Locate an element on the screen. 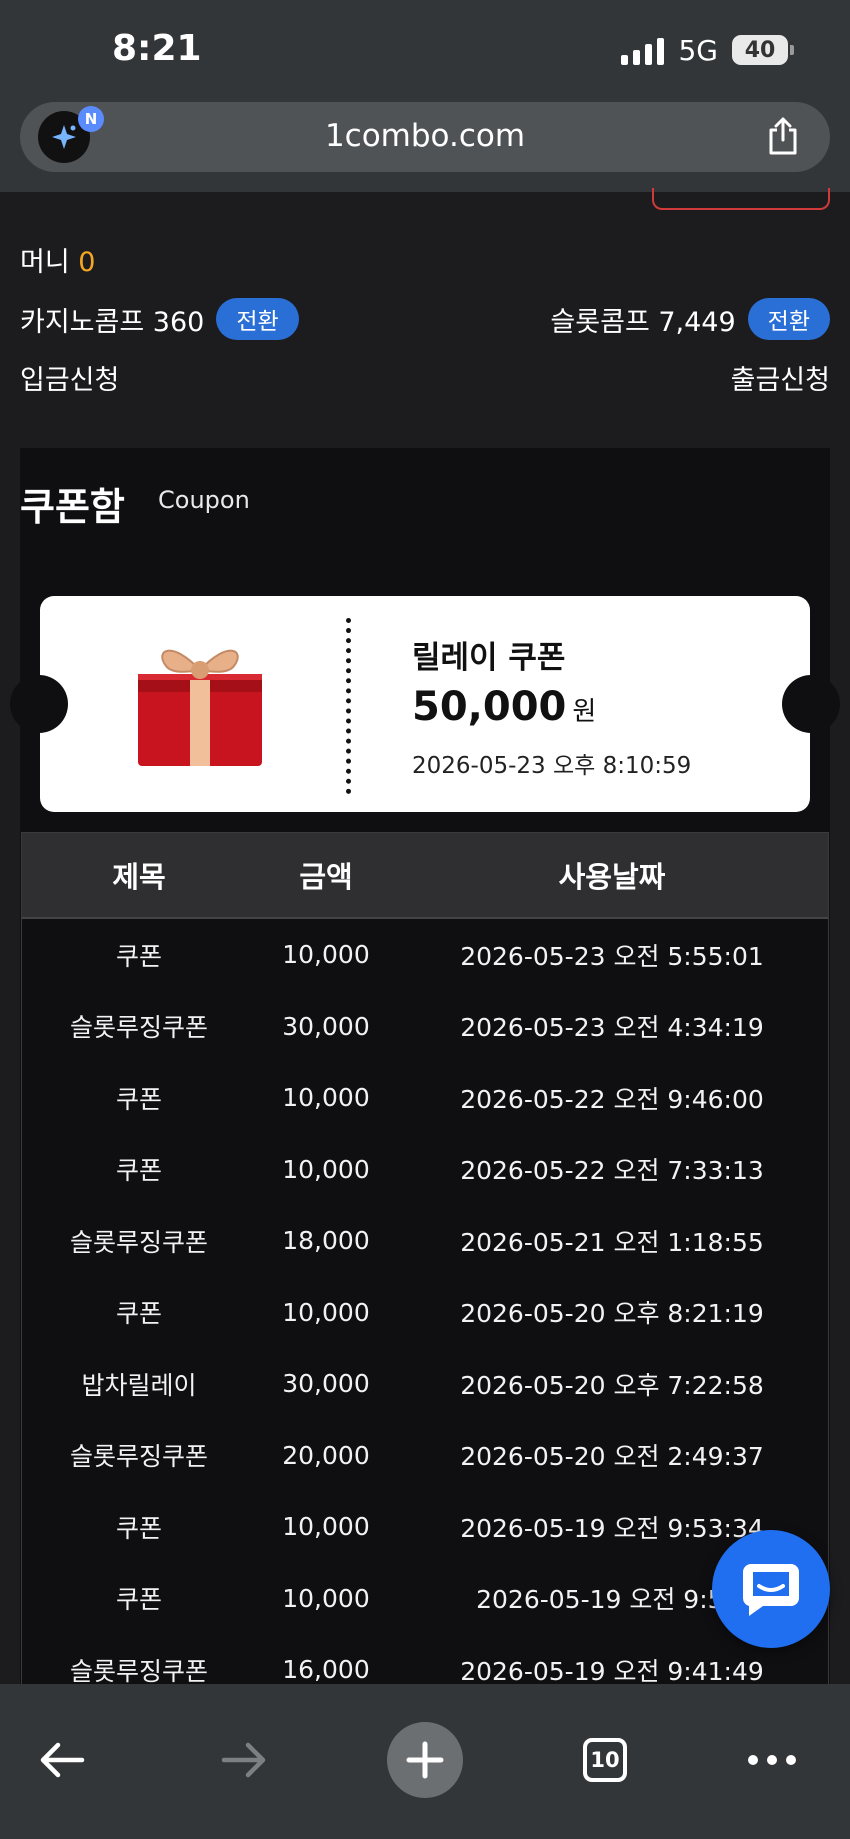 This screenshot has width=850, height=1839. arrow-right-icon is located at coordinates (243, 1760).